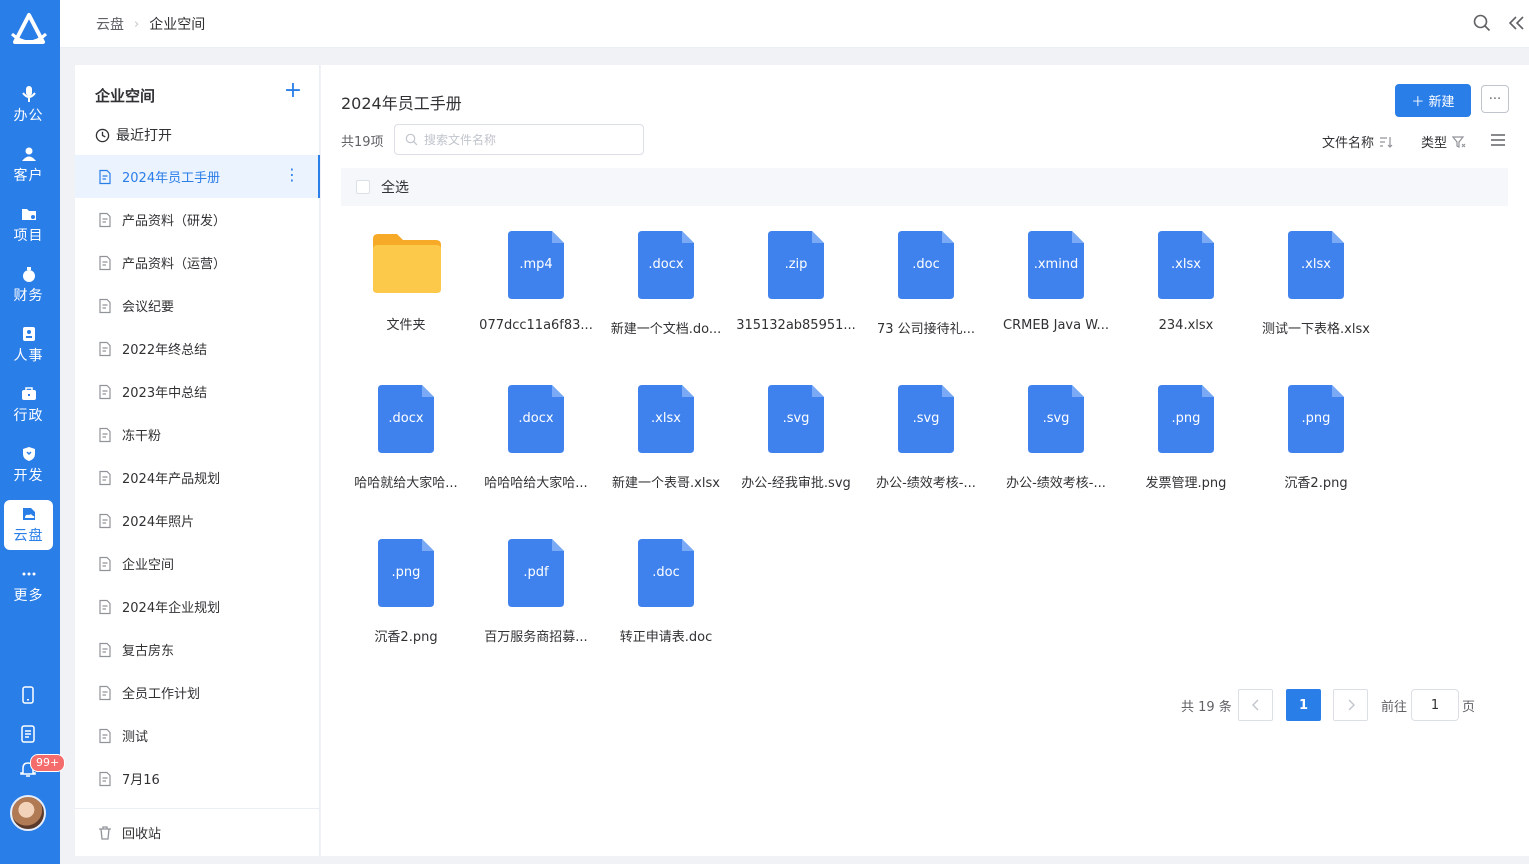 The height and width of the screenshot is (864, 1529). I want to click on sidebar-folder-item: 产品资料（研发）, so click(197, 219).